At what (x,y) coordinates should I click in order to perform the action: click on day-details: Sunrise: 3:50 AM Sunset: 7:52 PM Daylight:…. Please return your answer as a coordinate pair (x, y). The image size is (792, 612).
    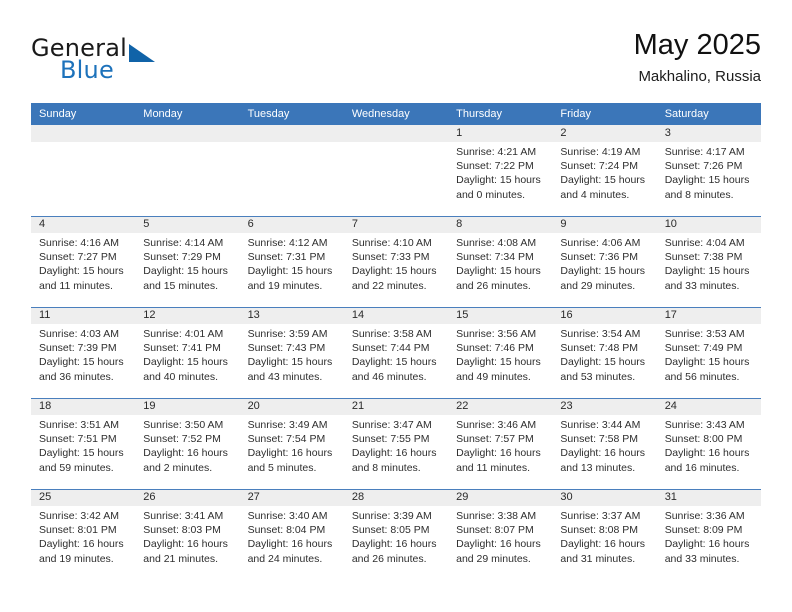
    Looking at the image, I should click on (187, 445).